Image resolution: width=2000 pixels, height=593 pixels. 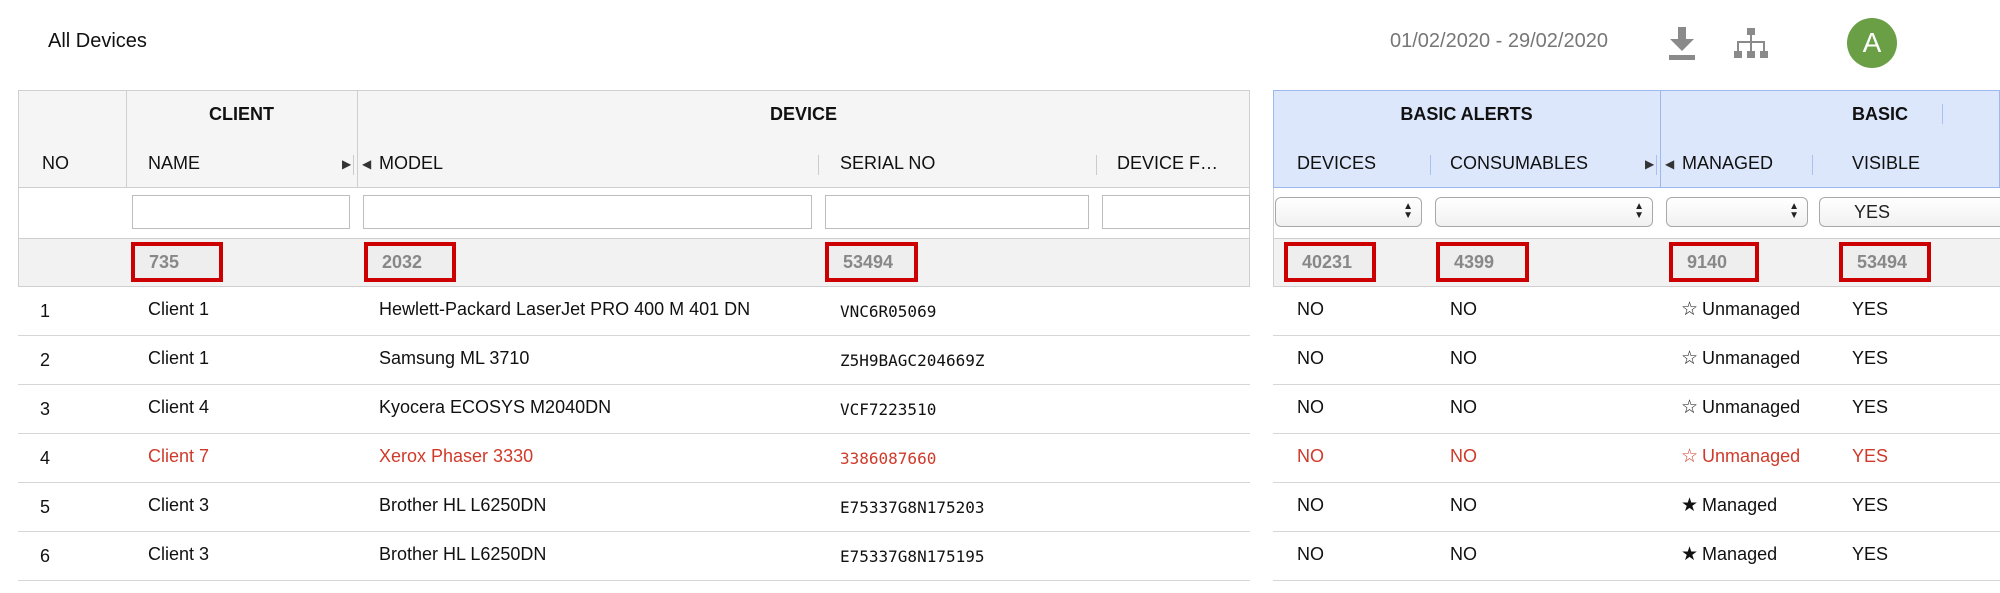 I want to click on client-name-cell: Client 4, so click(x=178, y=407).